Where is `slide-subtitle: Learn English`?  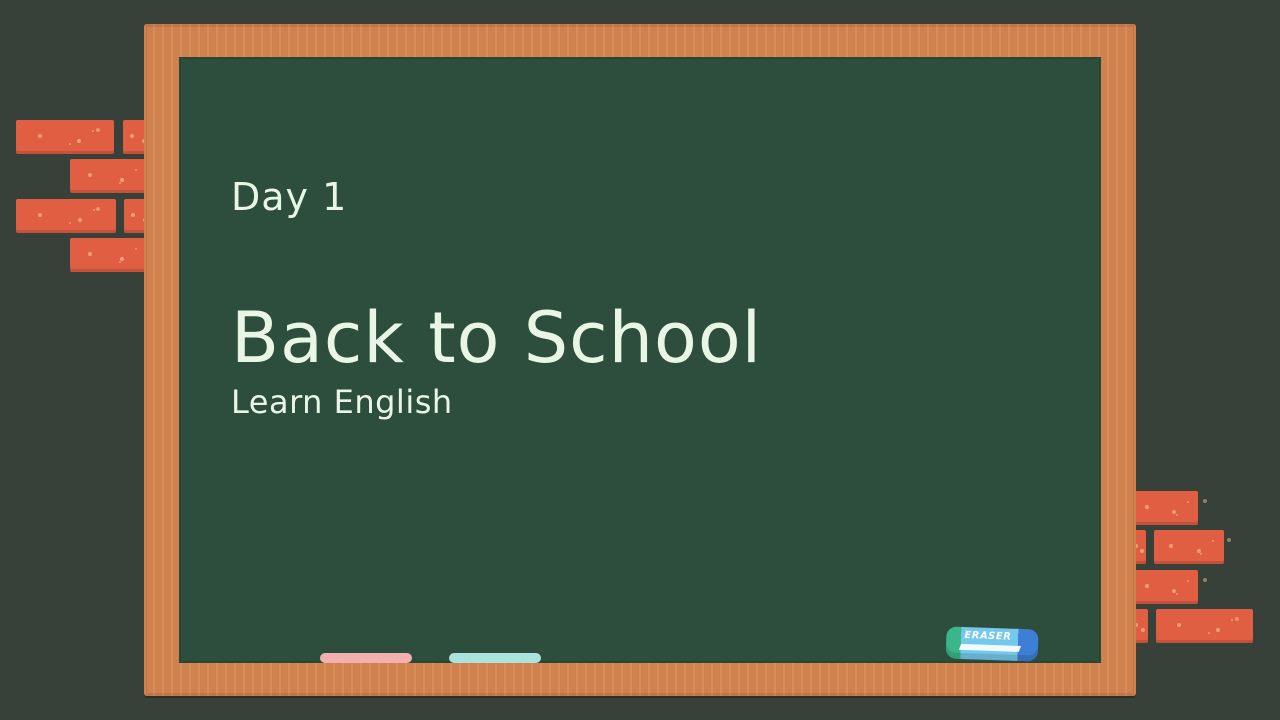 slide-subtitle: Learn English is located at coordinates (342, 402).